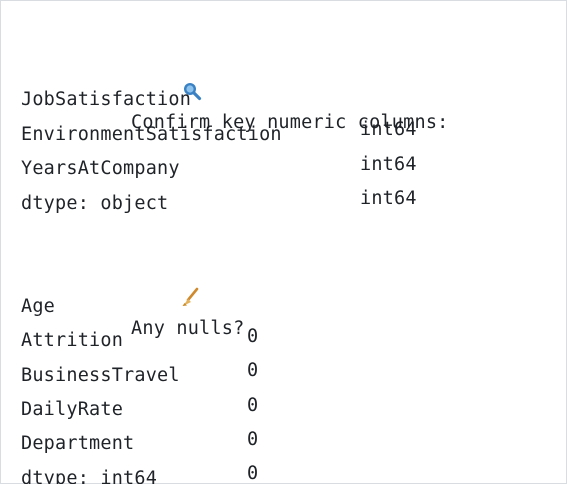 This screenshot has height=484, width=567. What do you see at coordinates (235, 373) in the screenshot?
I see `null-count-row: BusinessTravel 0` at bounding box center [235, 373].